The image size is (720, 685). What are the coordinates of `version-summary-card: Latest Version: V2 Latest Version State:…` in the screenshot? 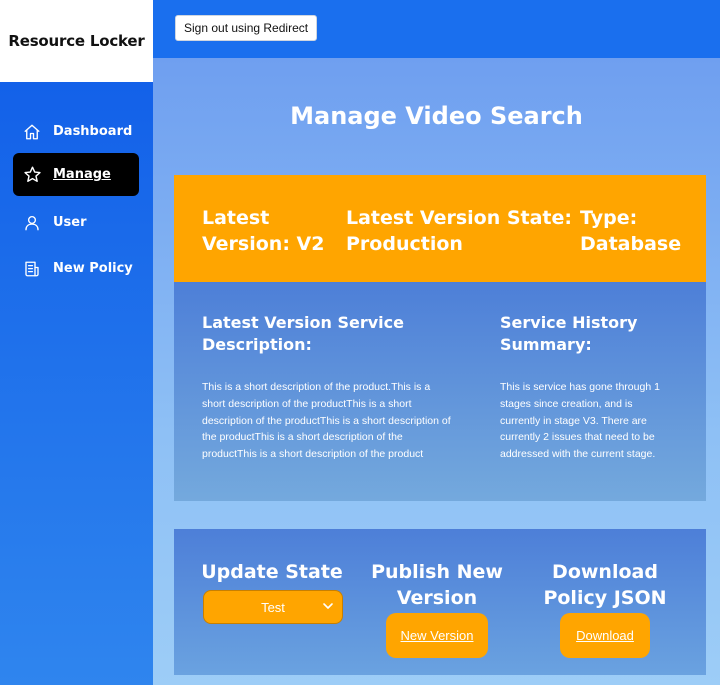 It's located at (440, 228).